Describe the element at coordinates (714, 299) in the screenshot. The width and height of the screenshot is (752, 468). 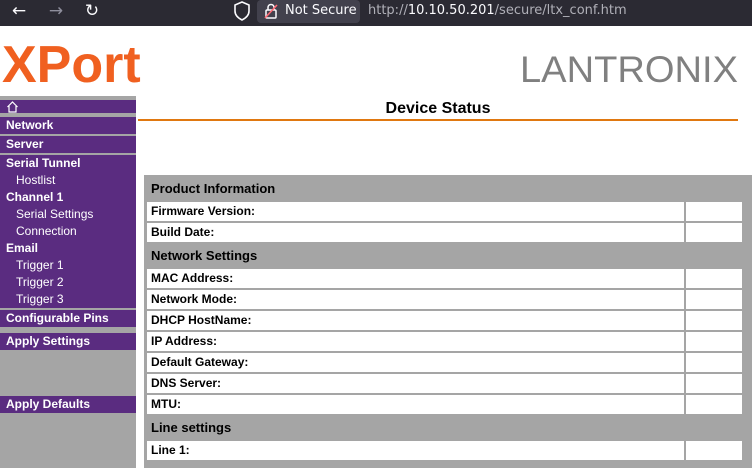
I see `network-mode-value` at that location.